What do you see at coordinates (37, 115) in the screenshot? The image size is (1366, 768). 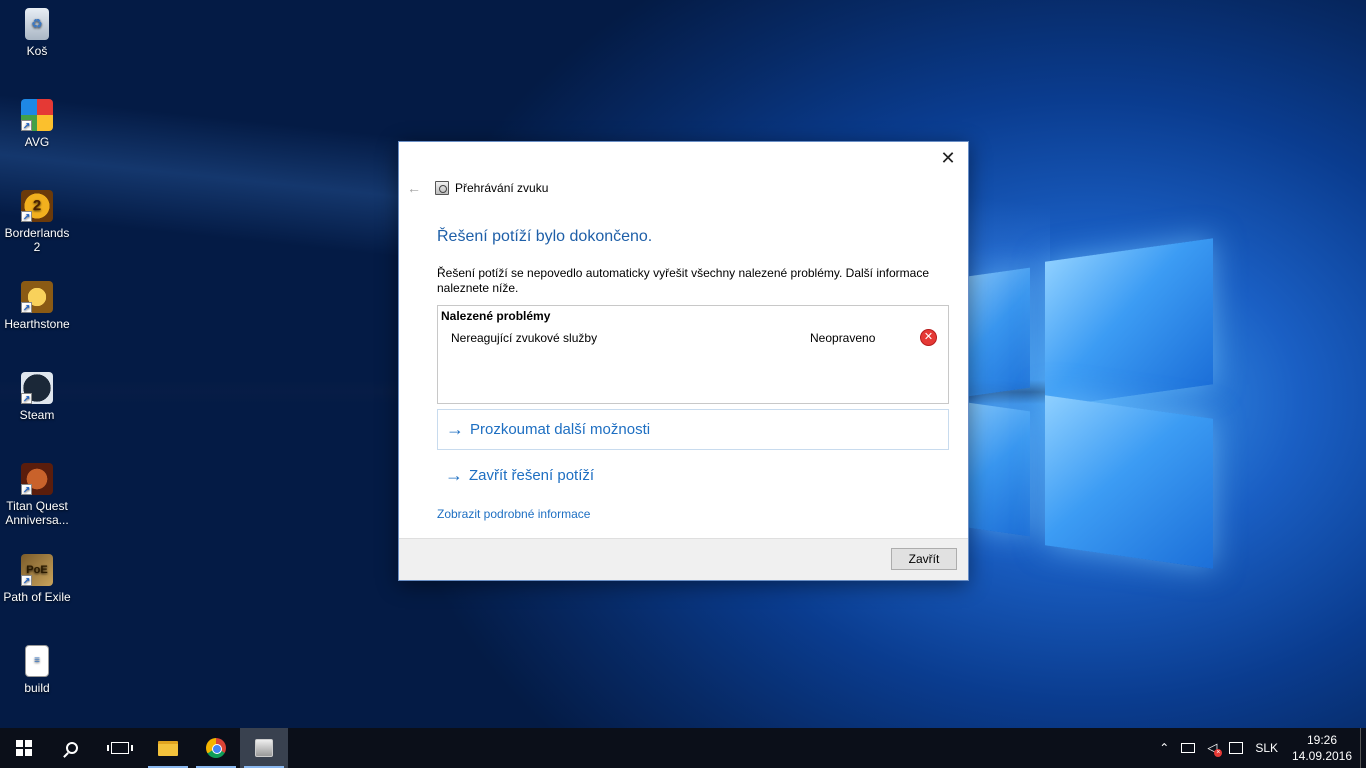 I see `avg-icon: ↗` at bounding box center [37, 115].